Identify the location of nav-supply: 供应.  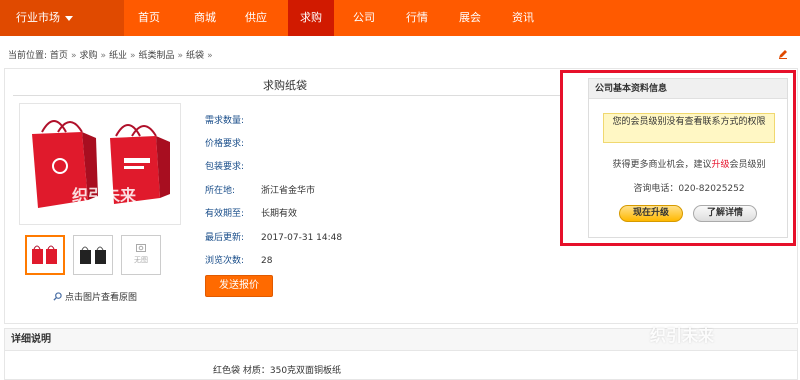
(256, 18).